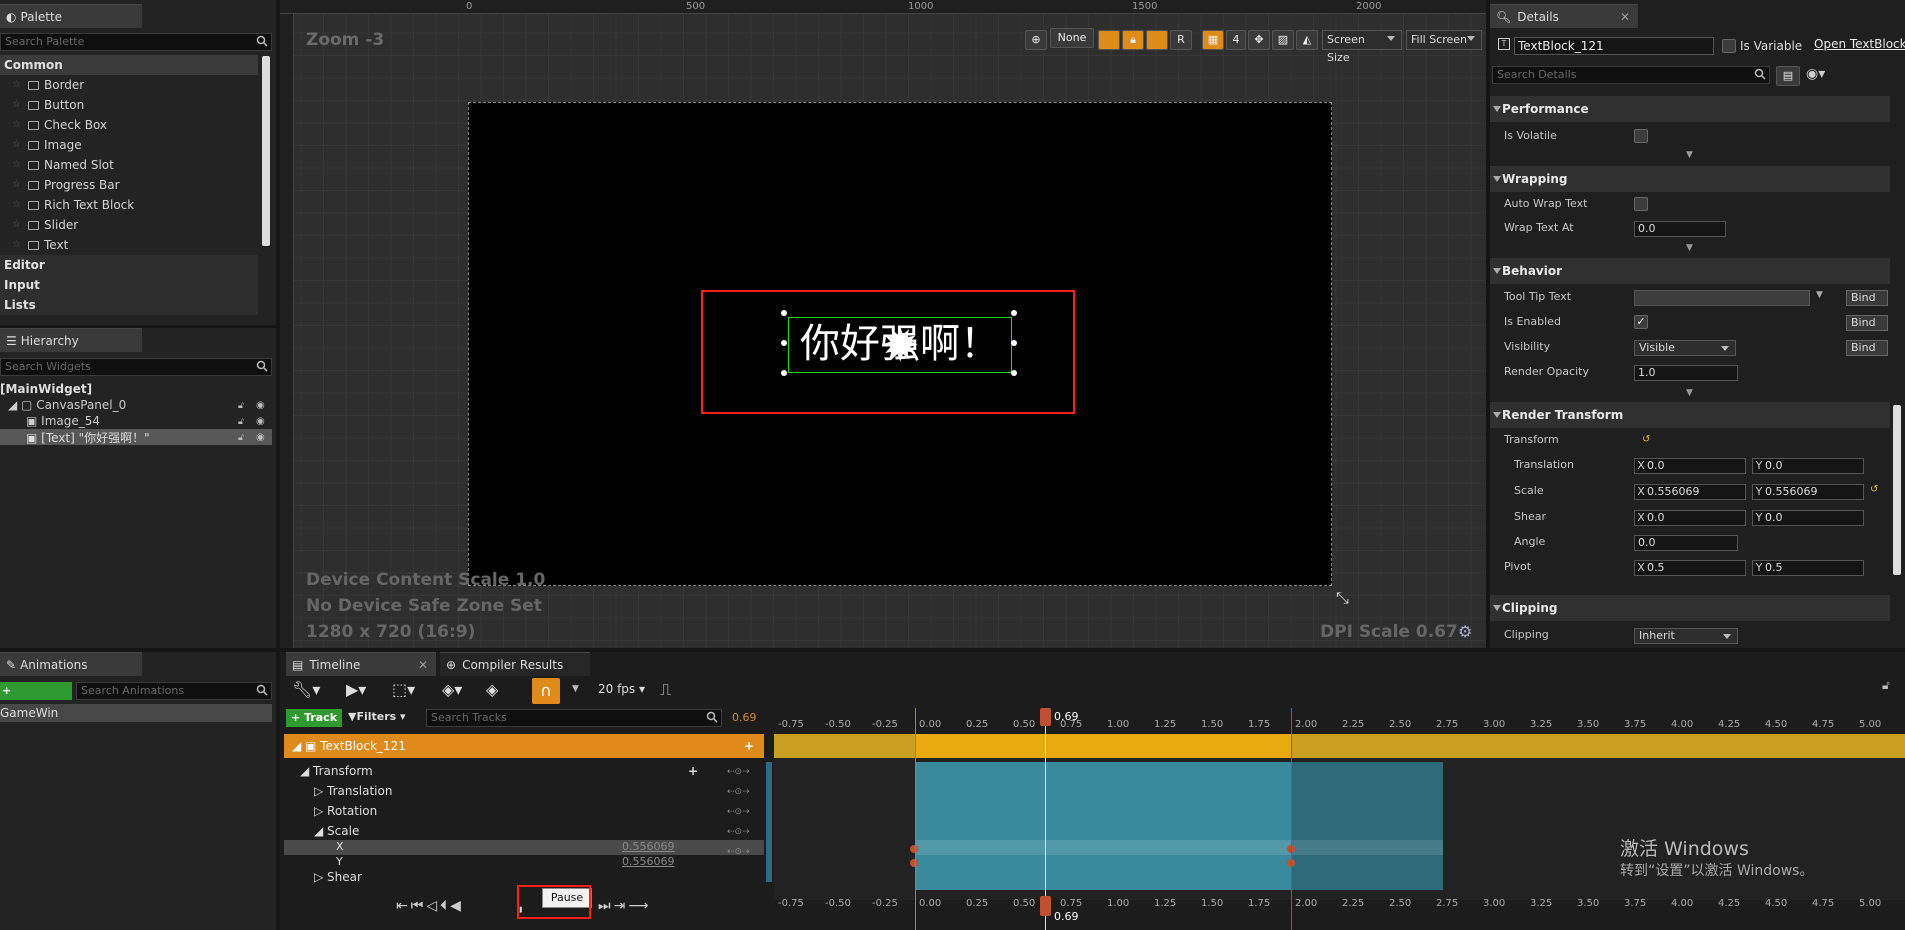 The width and height of the screenshot is (1905, 930). I want to click on visibility-bind-button: Bind, so click(1867, 348).